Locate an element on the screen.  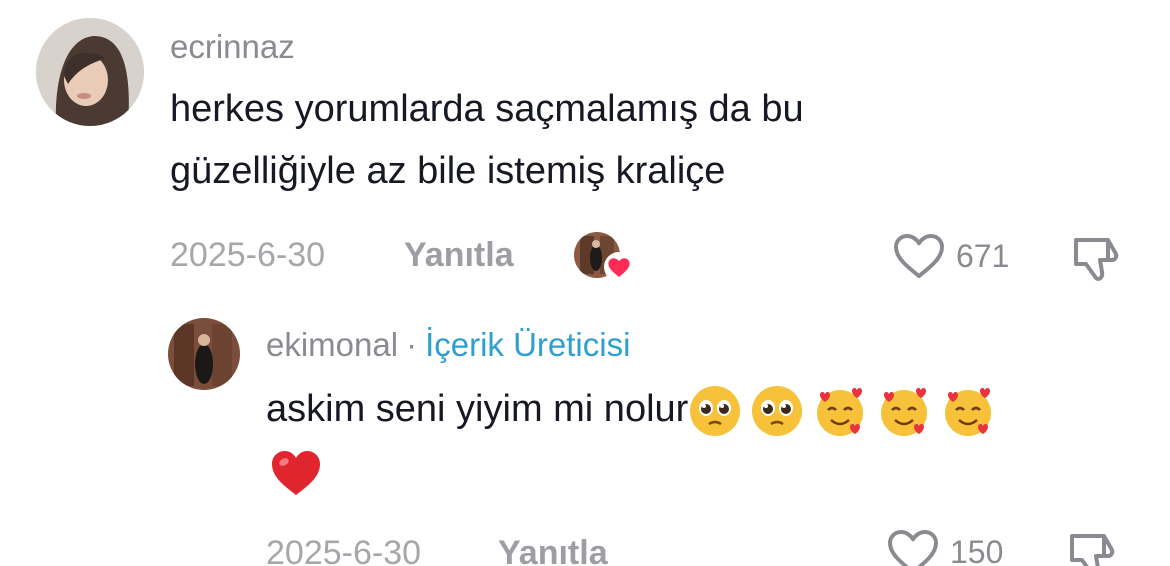
red-heart-emoji is located at coordinates (296, 472).